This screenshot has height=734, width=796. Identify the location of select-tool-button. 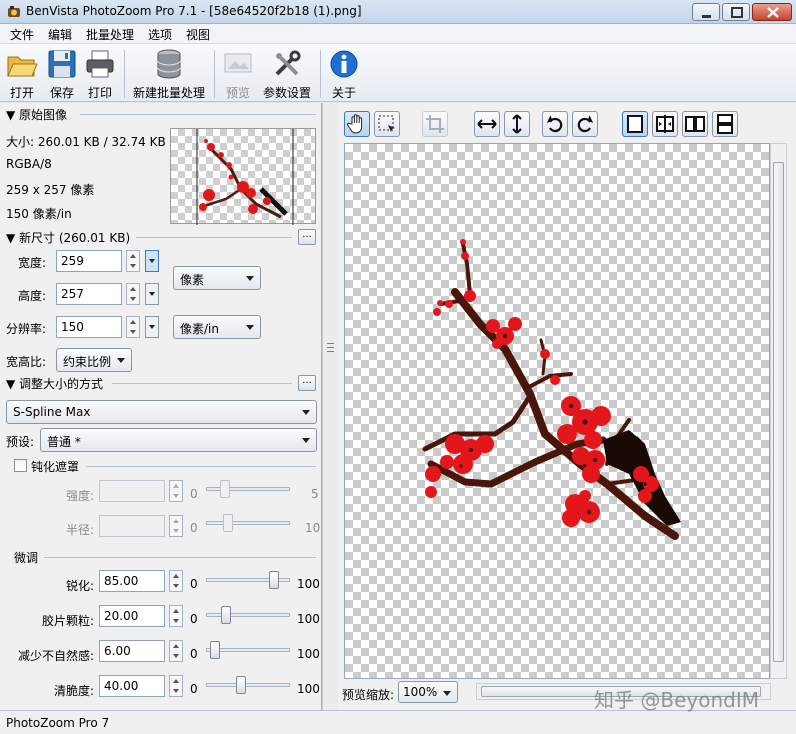
(387, 124).